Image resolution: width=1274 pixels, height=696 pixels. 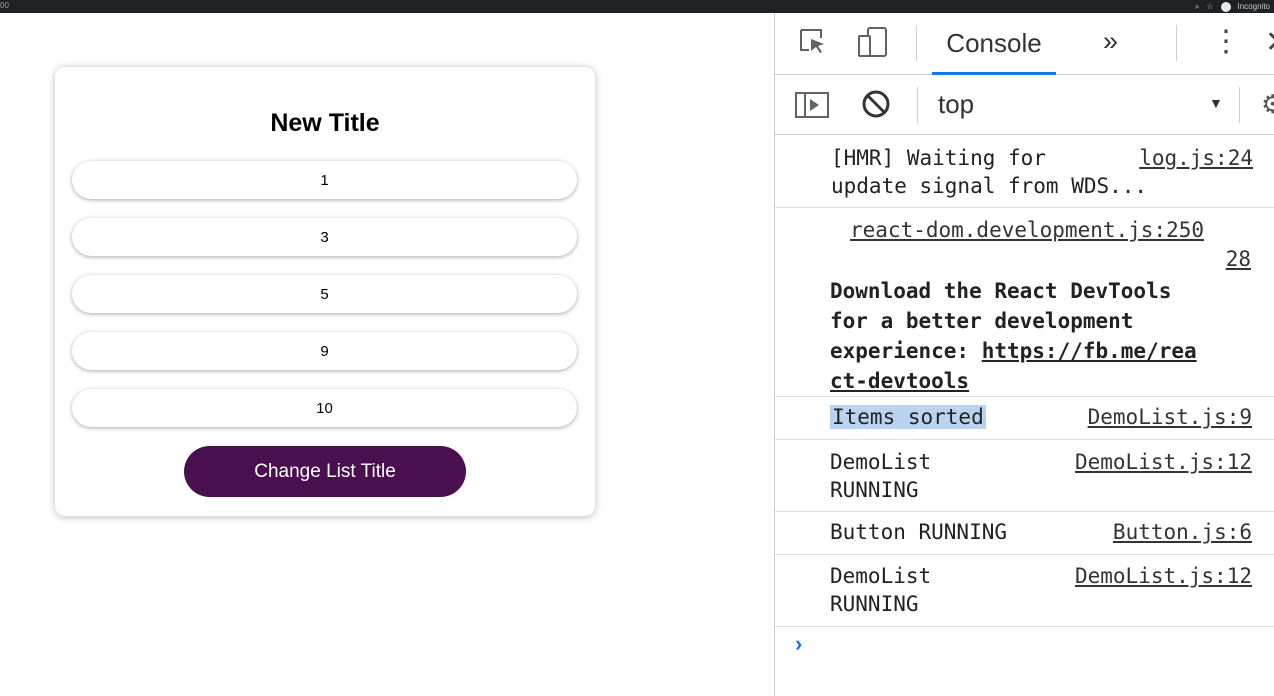 What do you see at coordinates (908, 417) in the screenshot?
I see `message-text-highlighted: Items sorted` at bounding box center [908, 417].